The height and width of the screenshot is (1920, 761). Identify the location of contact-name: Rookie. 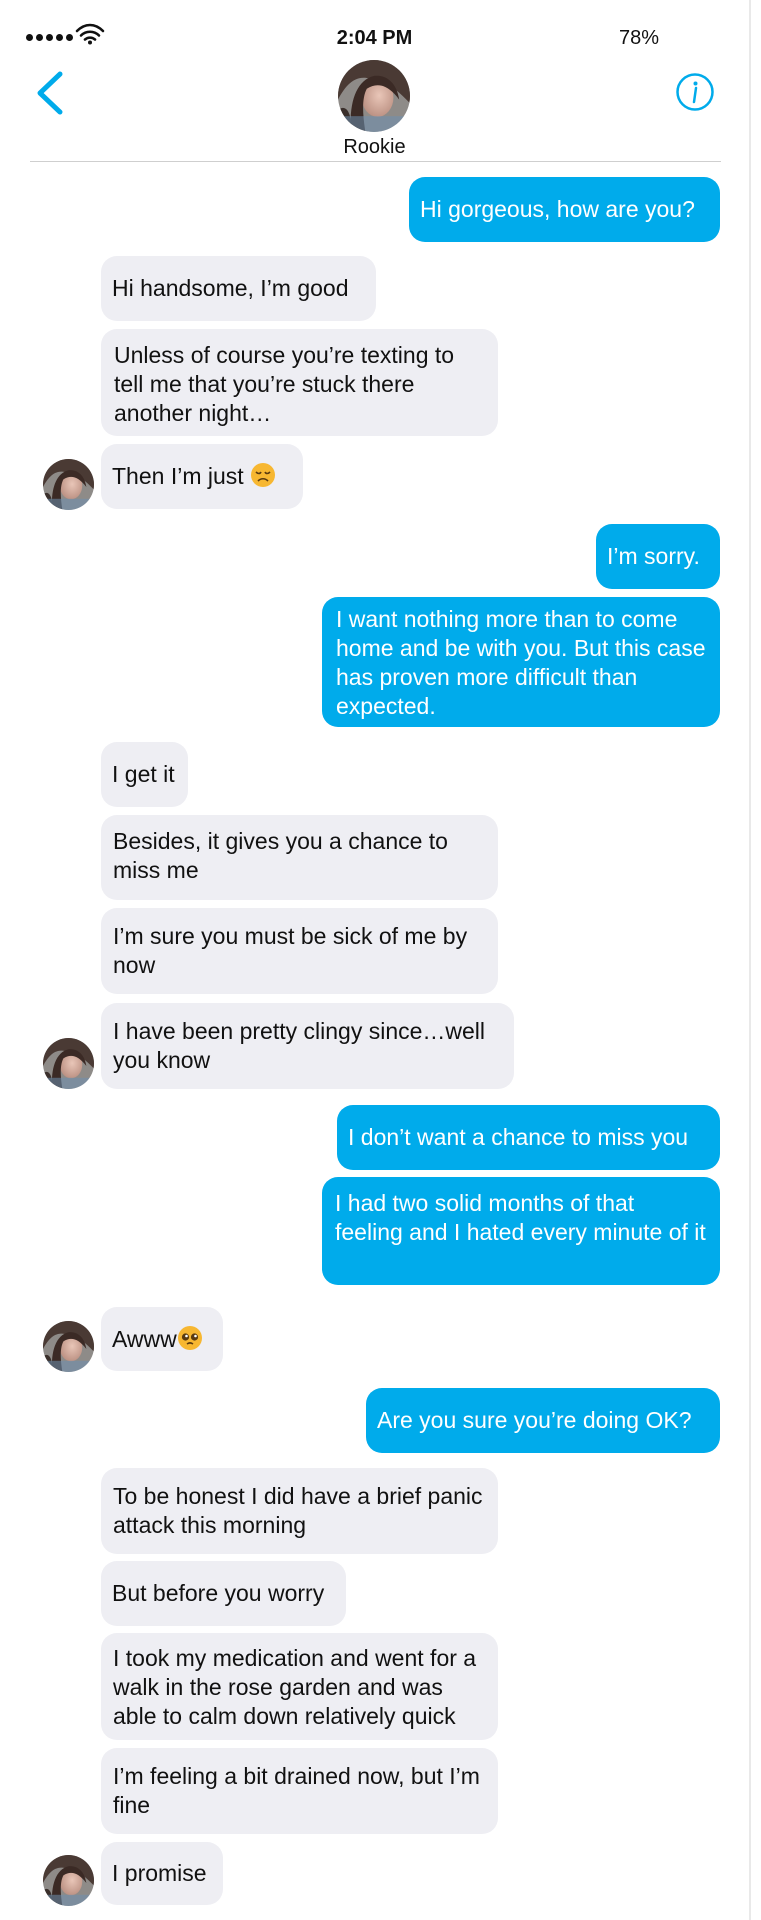
(374, 147).